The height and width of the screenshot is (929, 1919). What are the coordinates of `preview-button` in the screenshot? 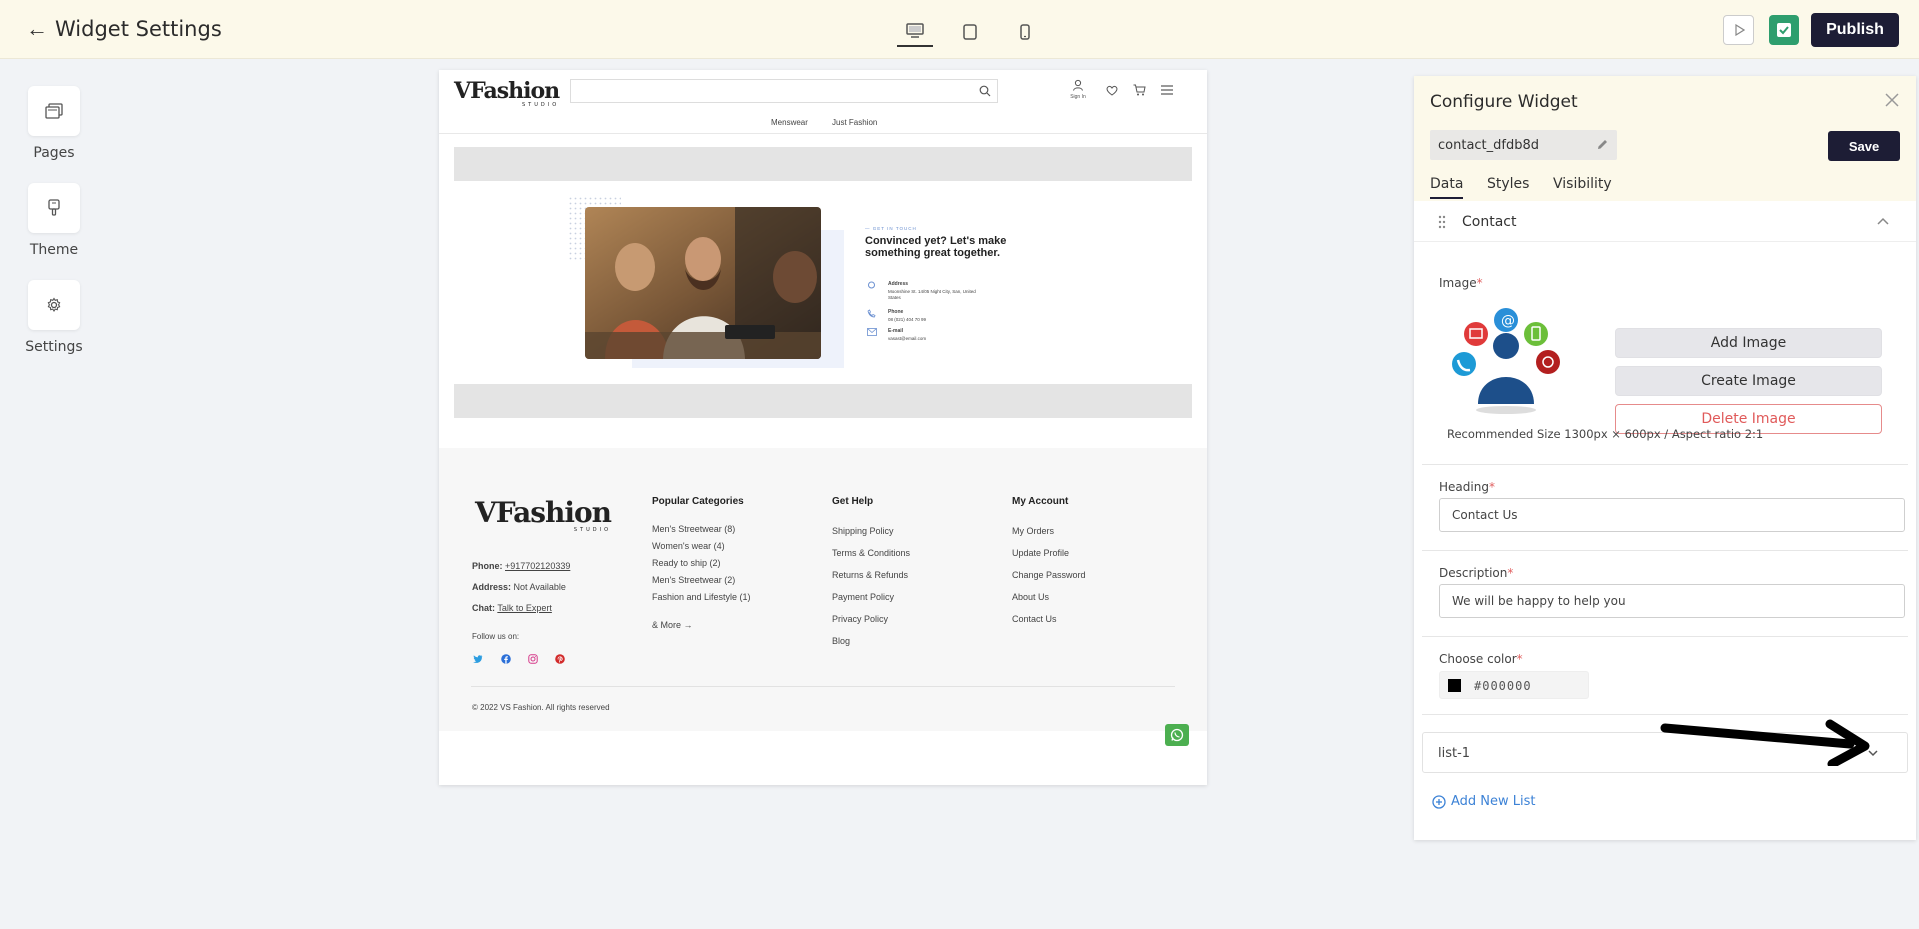 It's located at (1738, 30).